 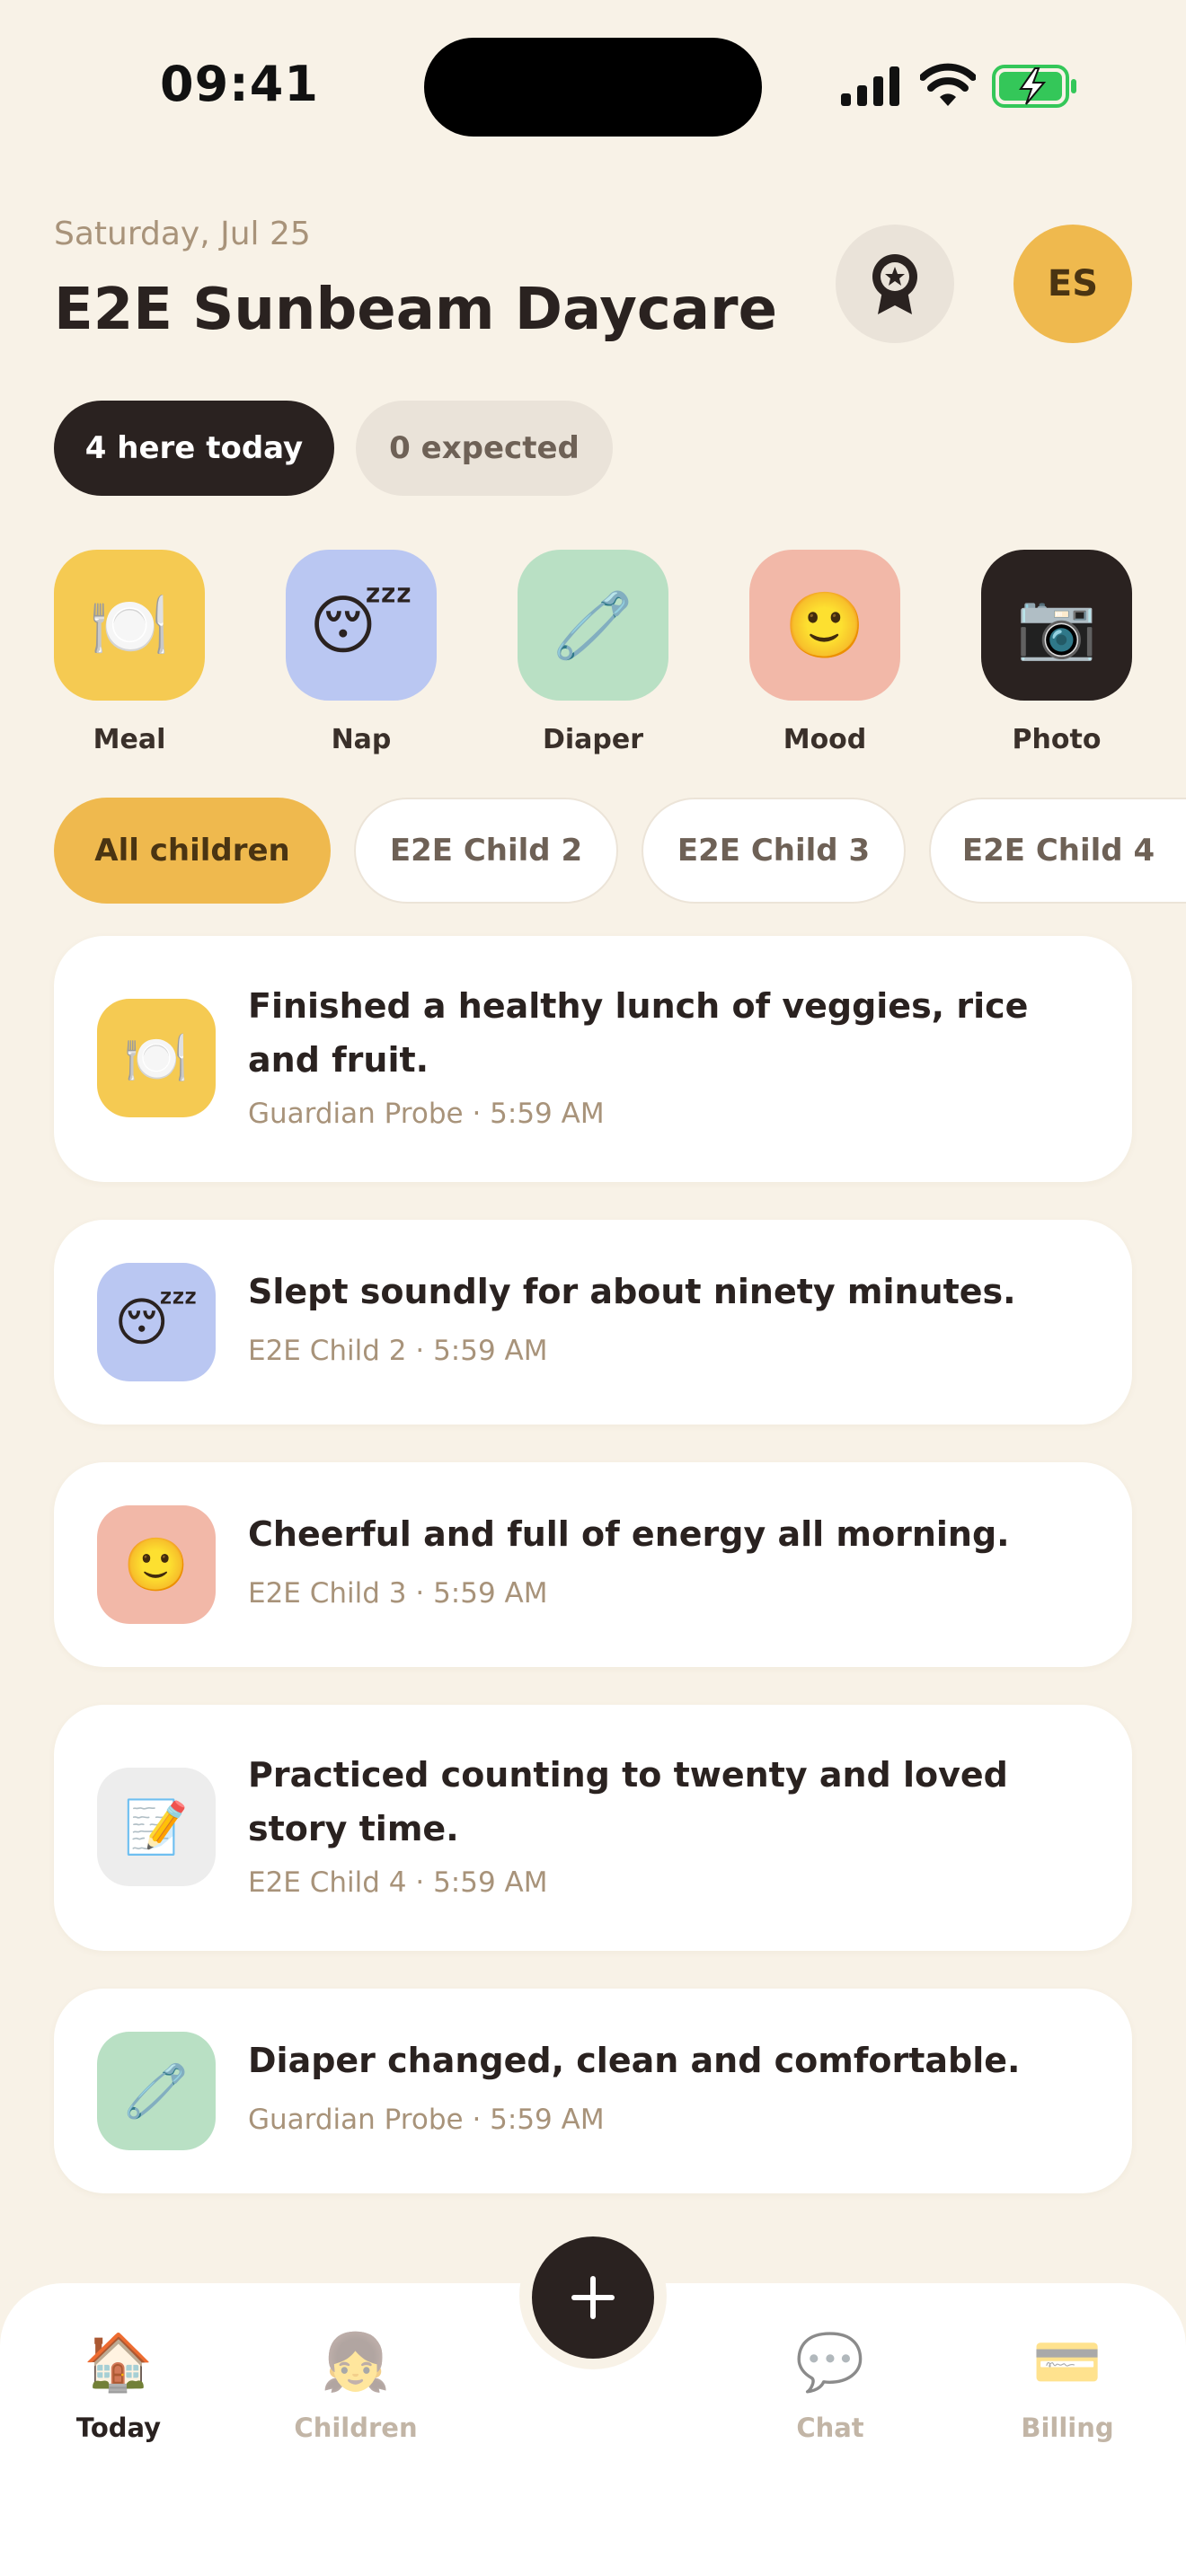 What do you see at coordinates (830, 2362) in the screenshot?
I see `chat-bubble-icon: 💬` at bounding box center [830, 2362].